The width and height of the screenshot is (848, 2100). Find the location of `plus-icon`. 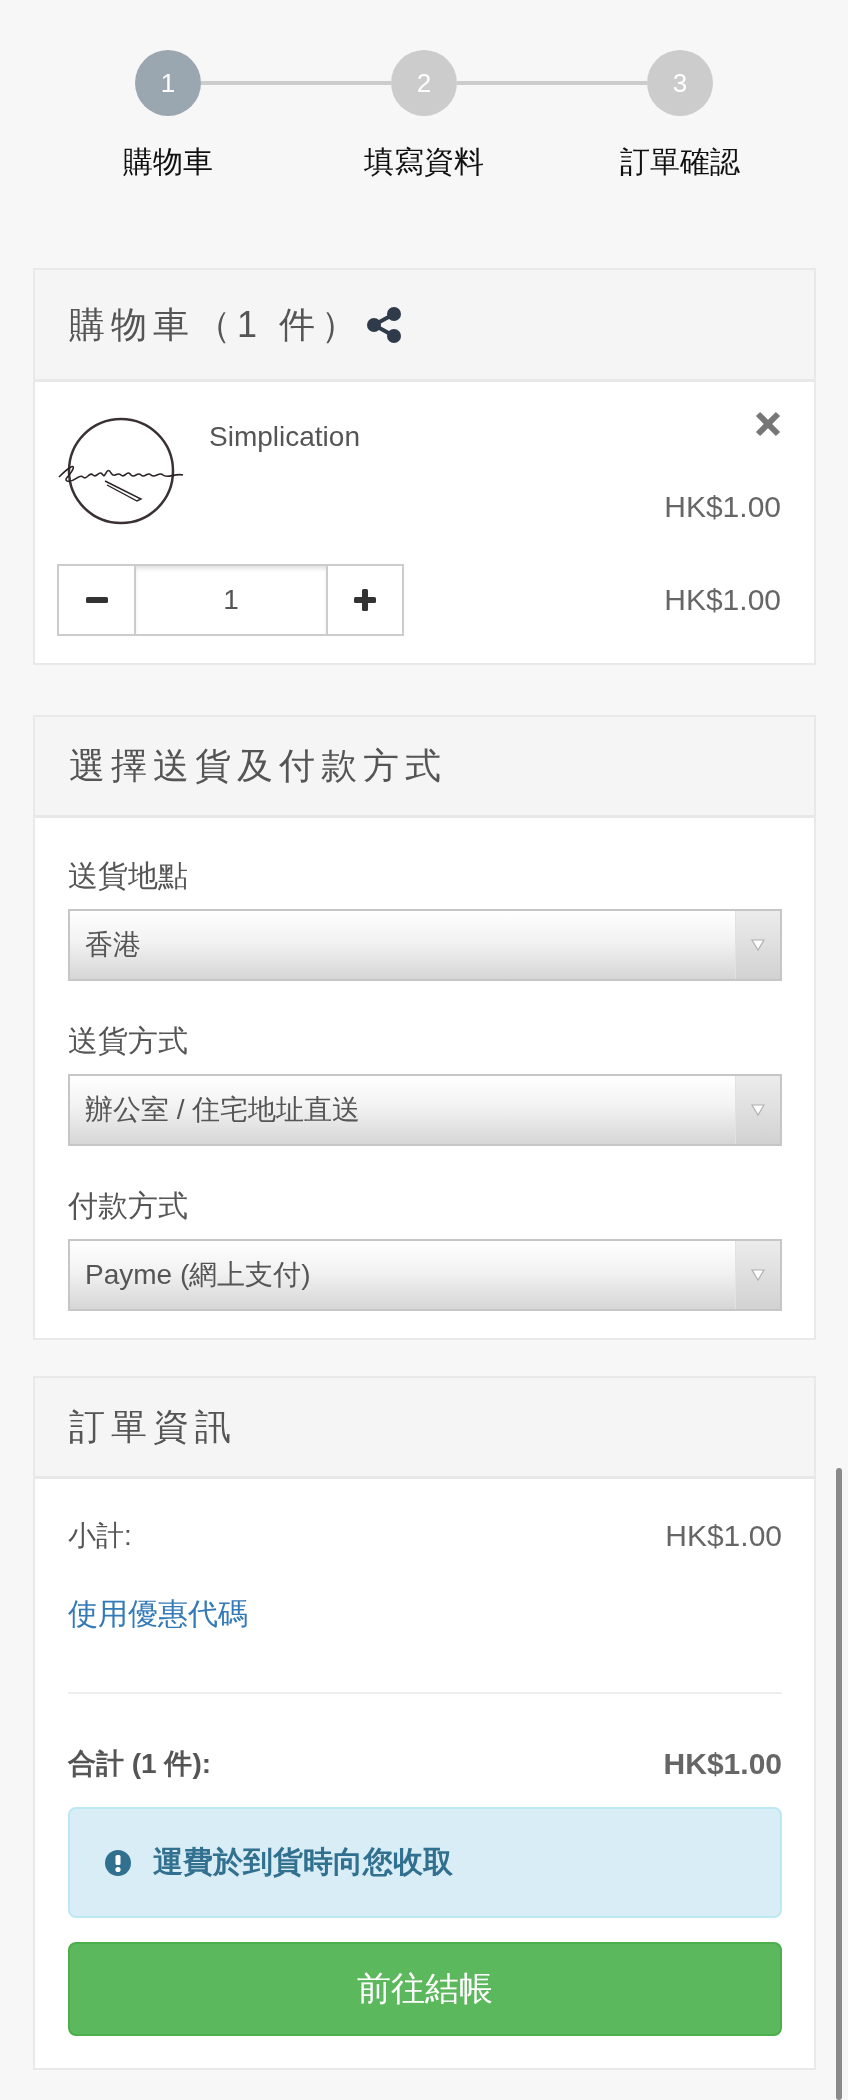

plus-icon is located at coordinates (365, 600).